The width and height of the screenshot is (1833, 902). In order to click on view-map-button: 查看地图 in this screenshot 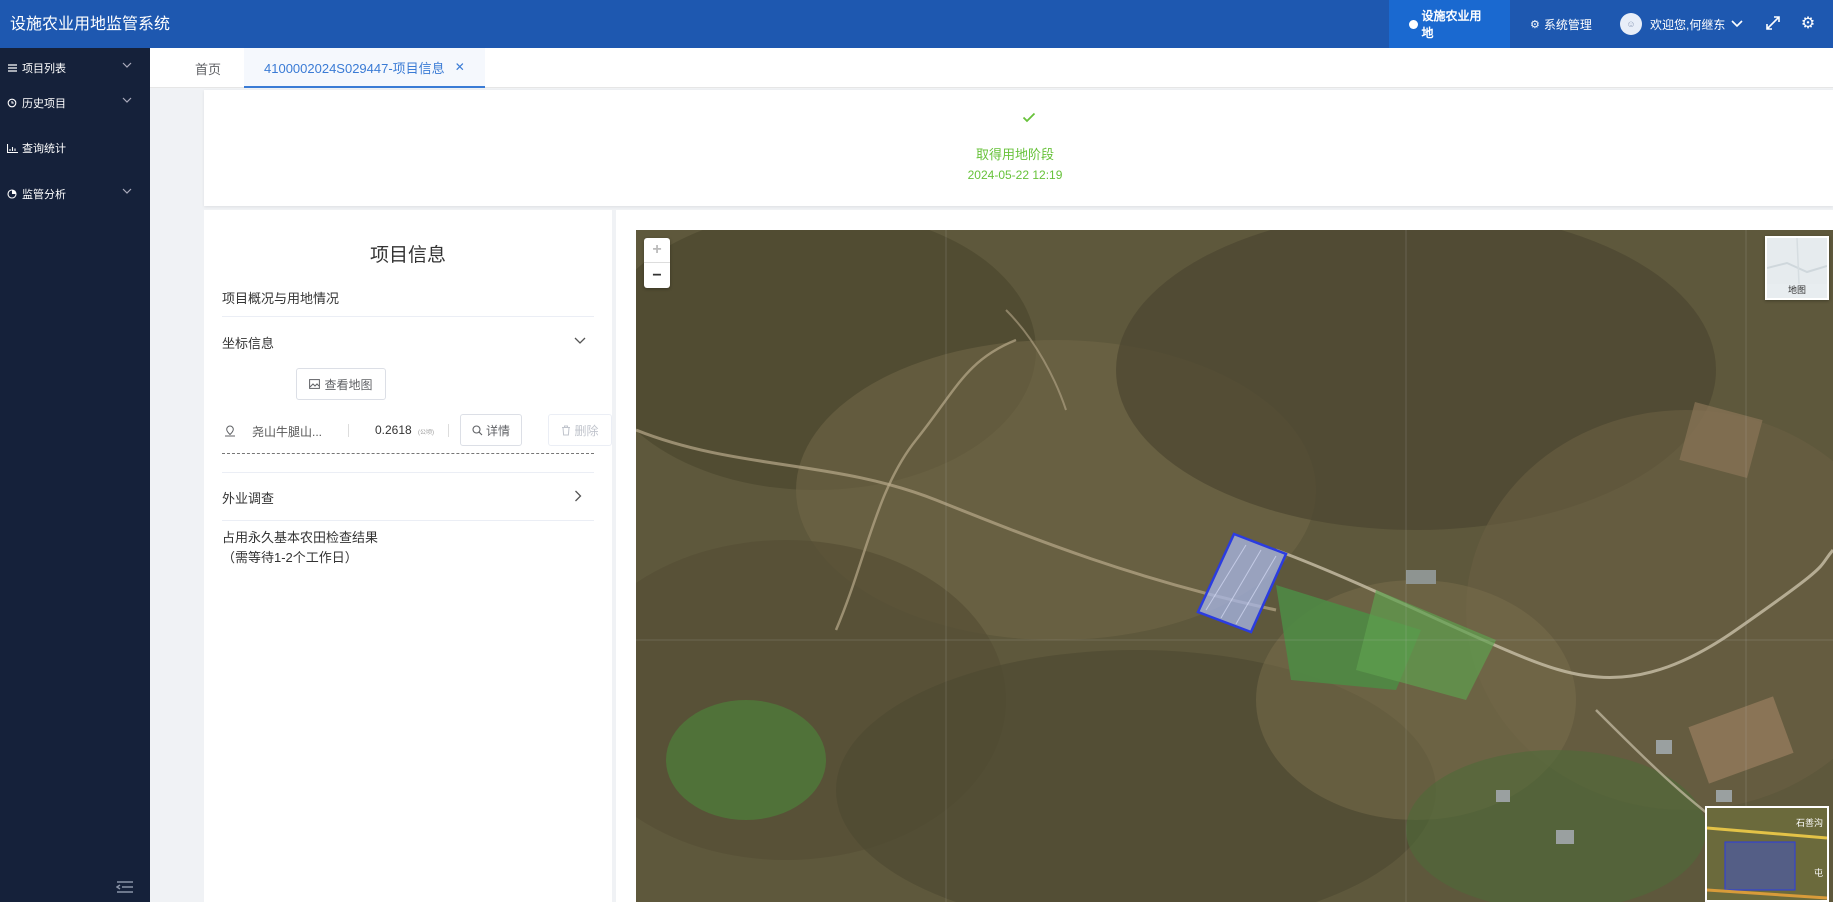, I will do `click(341, 384)`.